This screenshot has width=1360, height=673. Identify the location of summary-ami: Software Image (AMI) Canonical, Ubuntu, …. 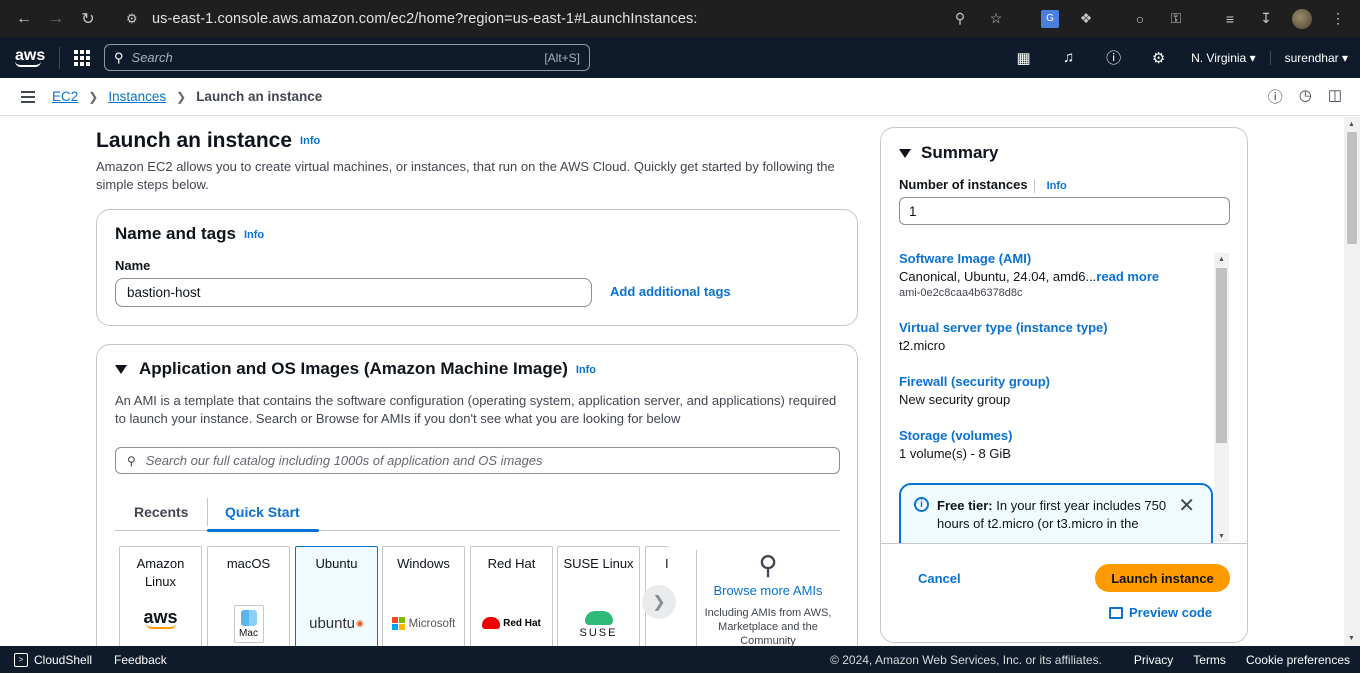
(1029, 274).